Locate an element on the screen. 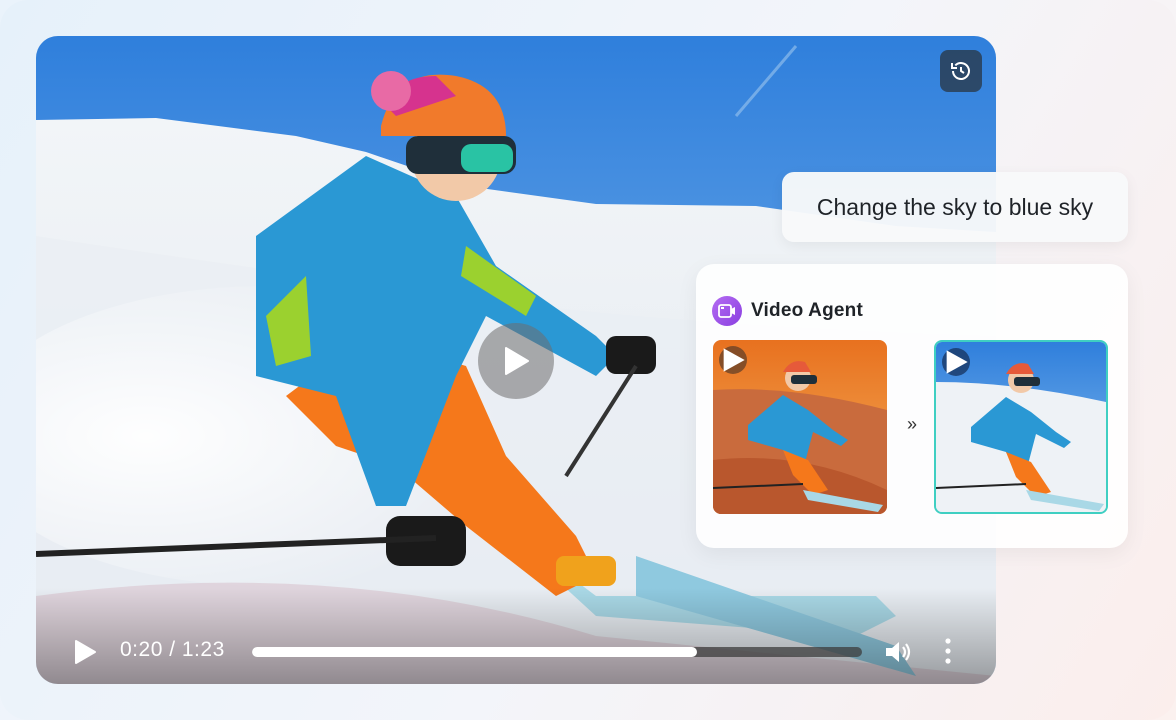  time-display: 0:20 / 1:23 is located at coordinates (172, 649).